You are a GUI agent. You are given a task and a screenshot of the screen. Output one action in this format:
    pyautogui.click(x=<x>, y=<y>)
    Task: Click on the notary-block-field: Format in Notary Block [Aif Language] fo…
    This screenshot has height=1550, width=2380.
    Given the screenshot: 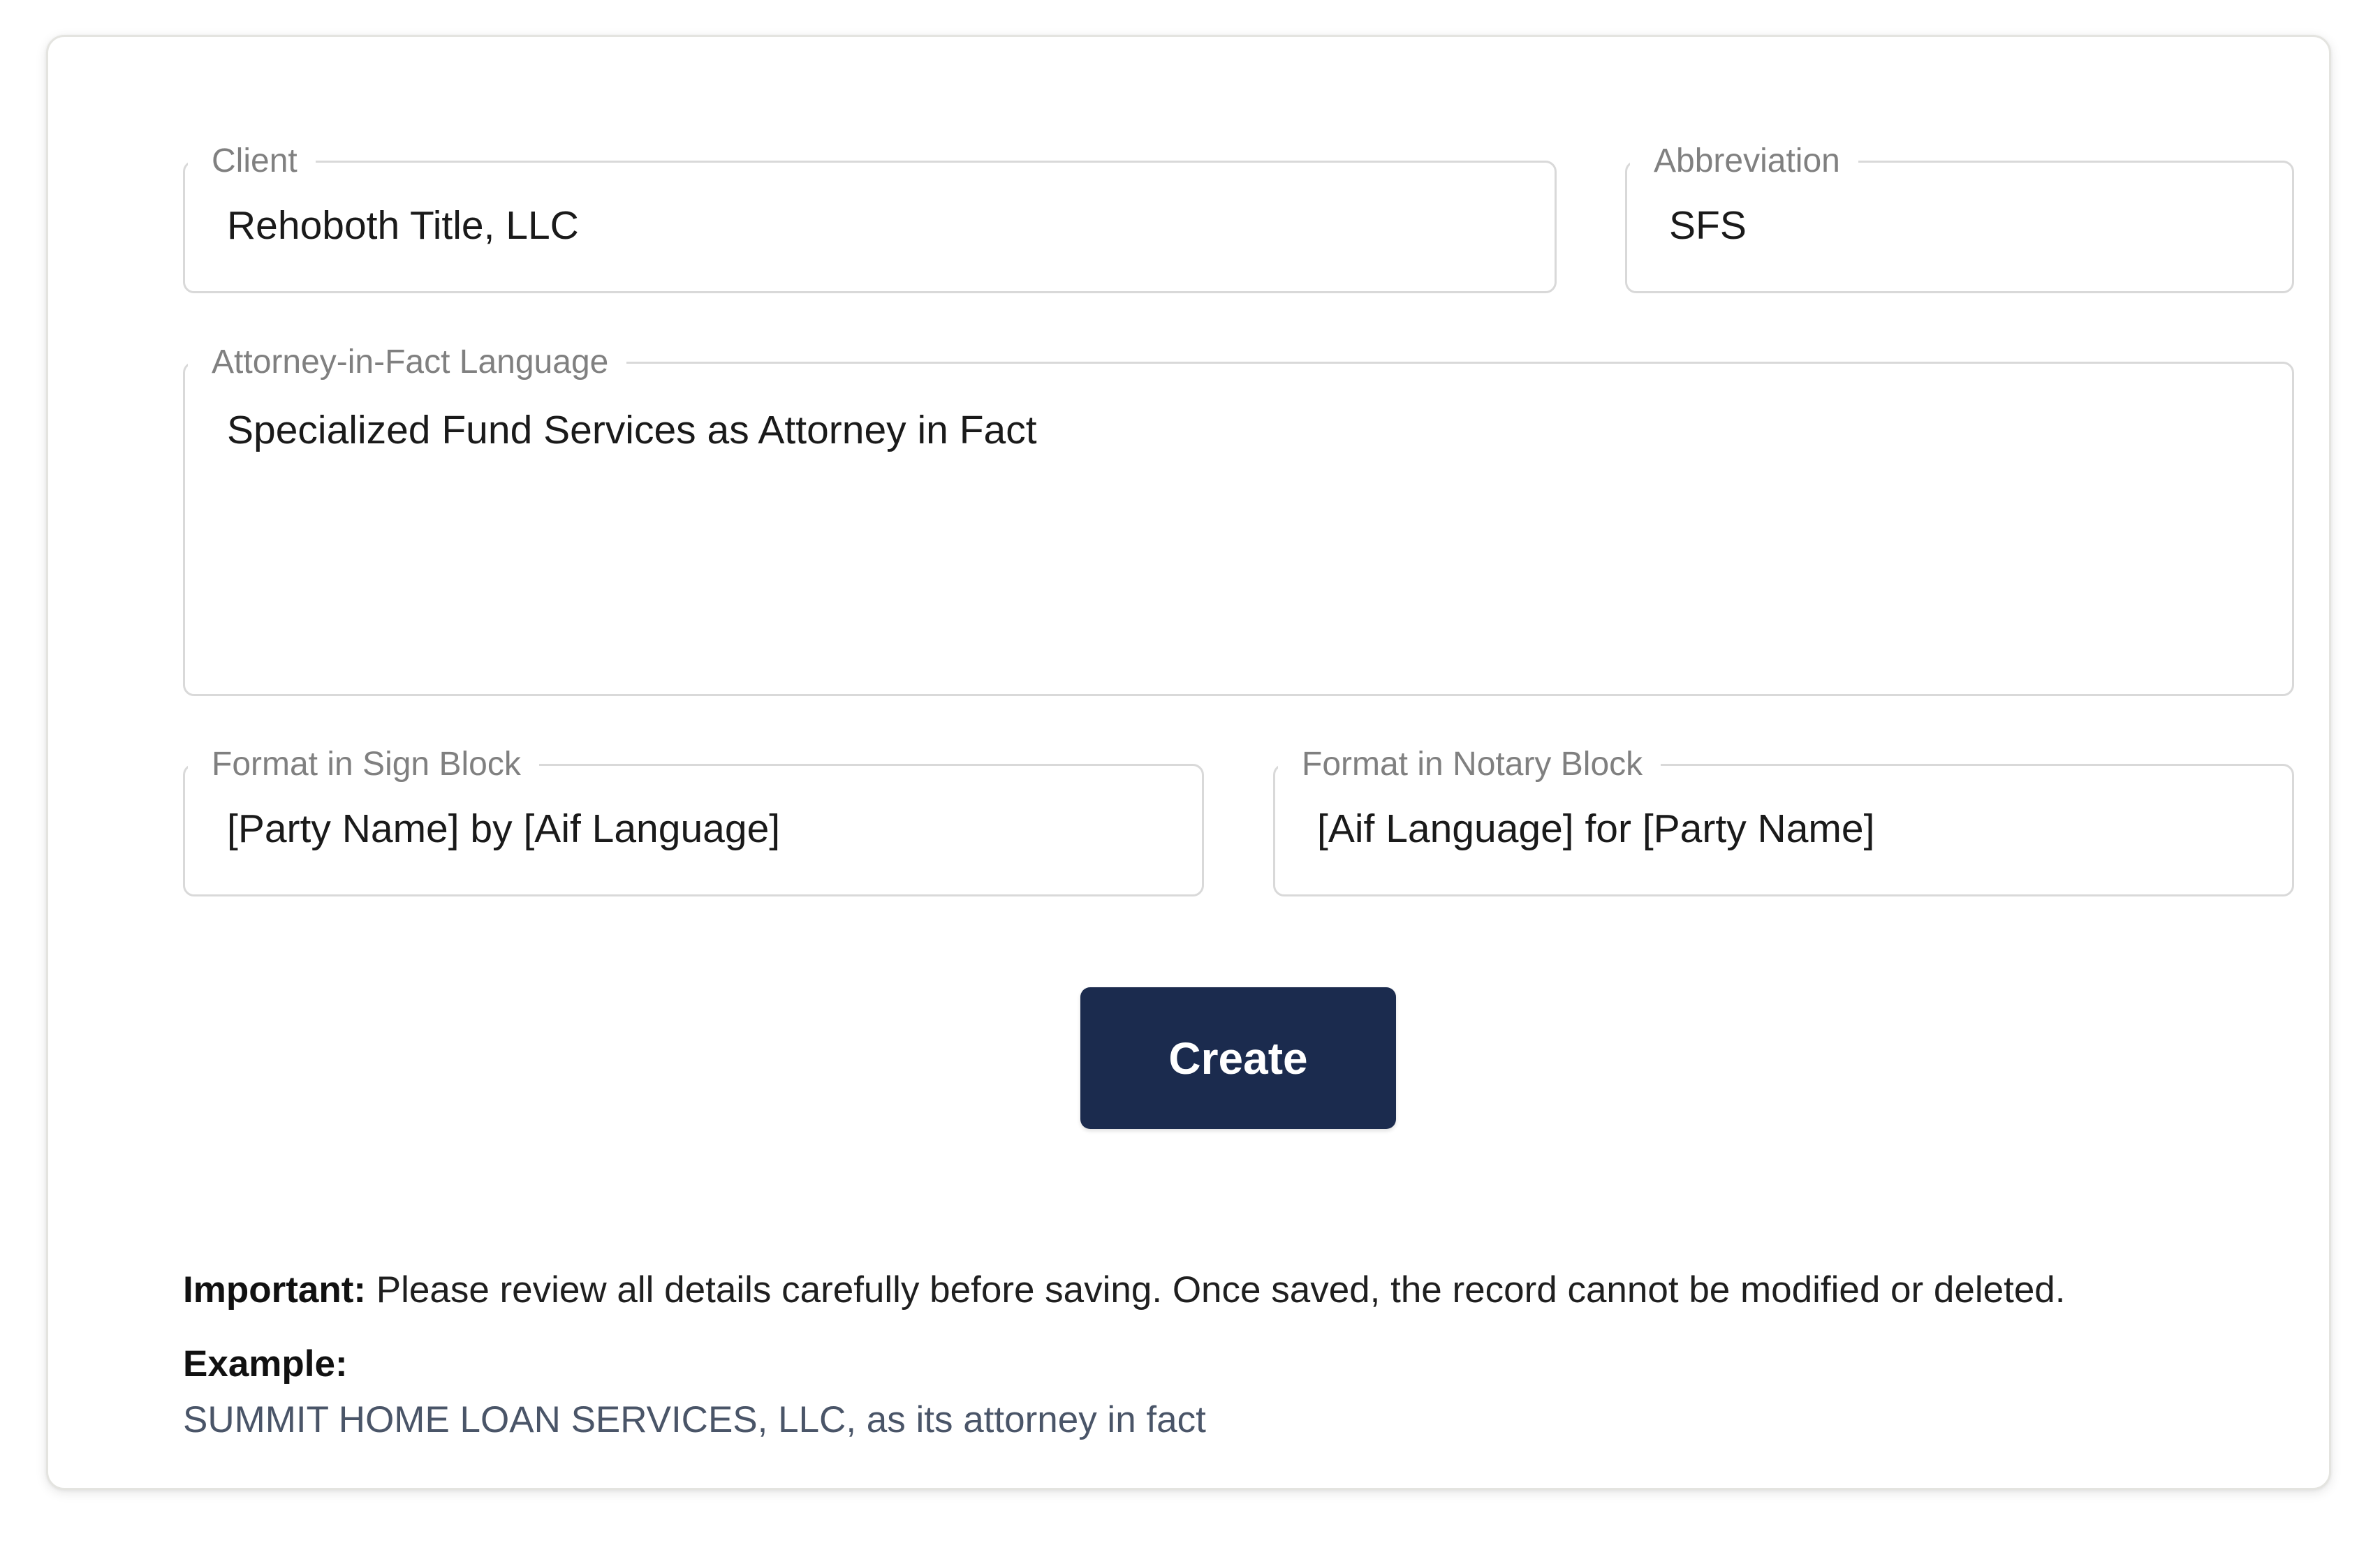 What is the action you would take?
    pyautogui.click(x=1784, y=820)
    